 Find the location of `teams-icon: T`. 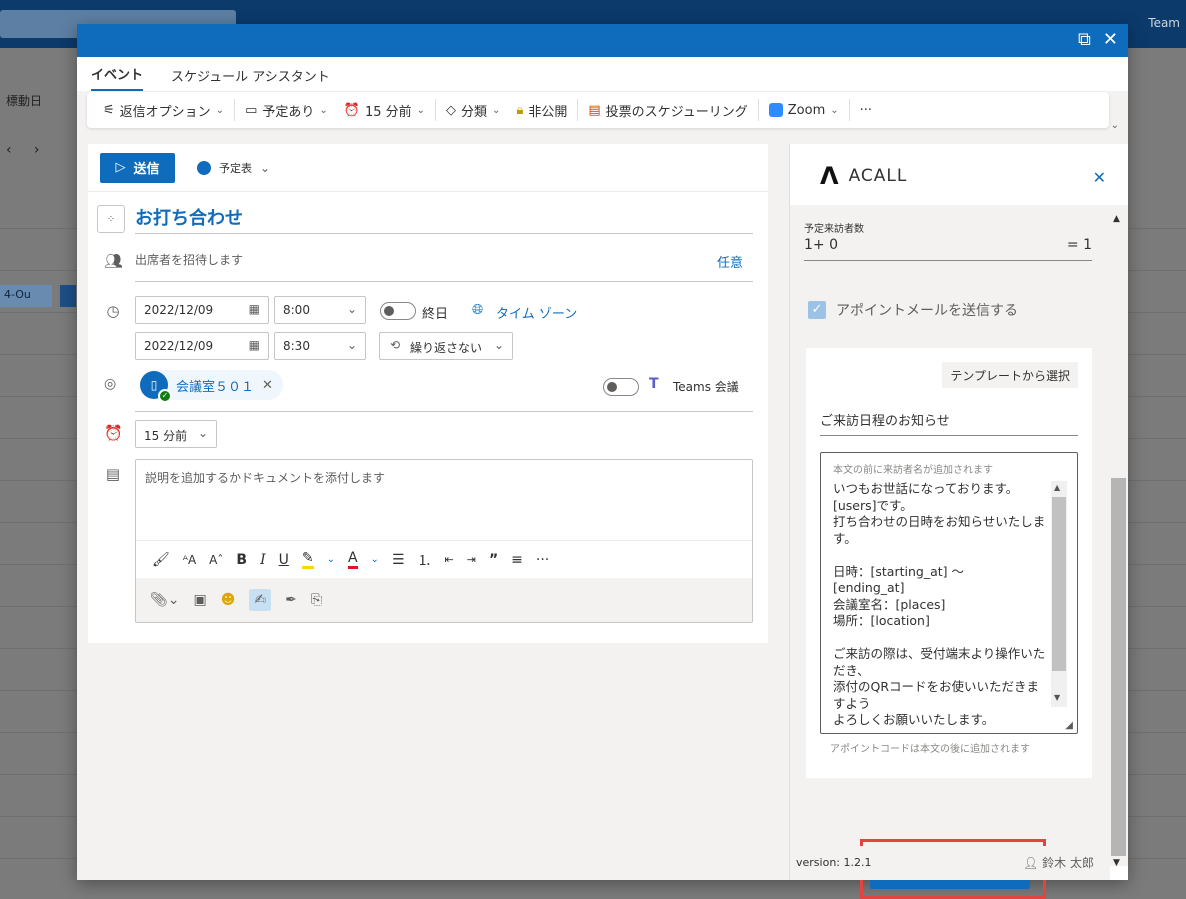

teams-icon: T is located at coordinates (654, 384).